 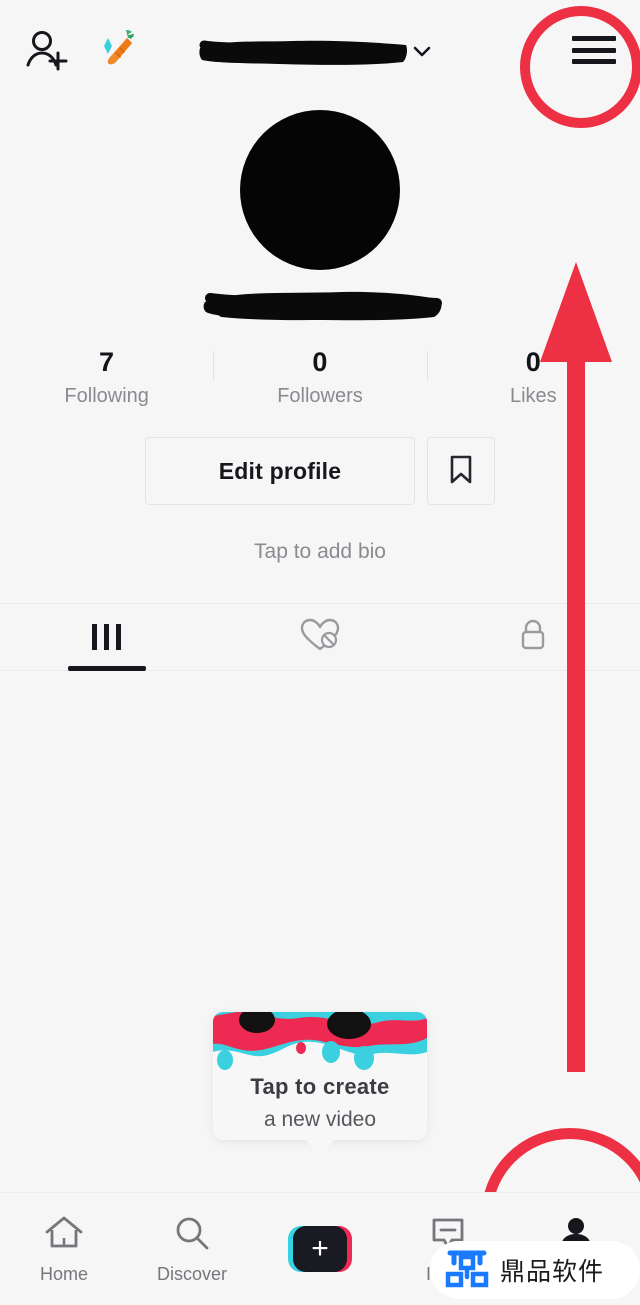 I want to click on annotation-circle-menu, so click(x=580, y=67).